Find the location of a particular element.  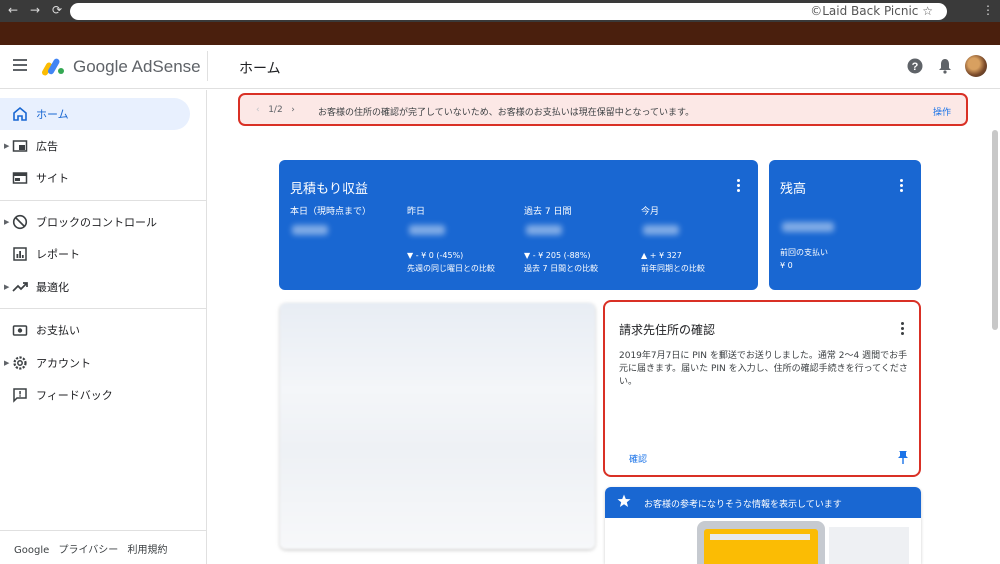

sidebar-item-block-controls: ▶ ブロックのコントロール is located at coordinates (95, 222).